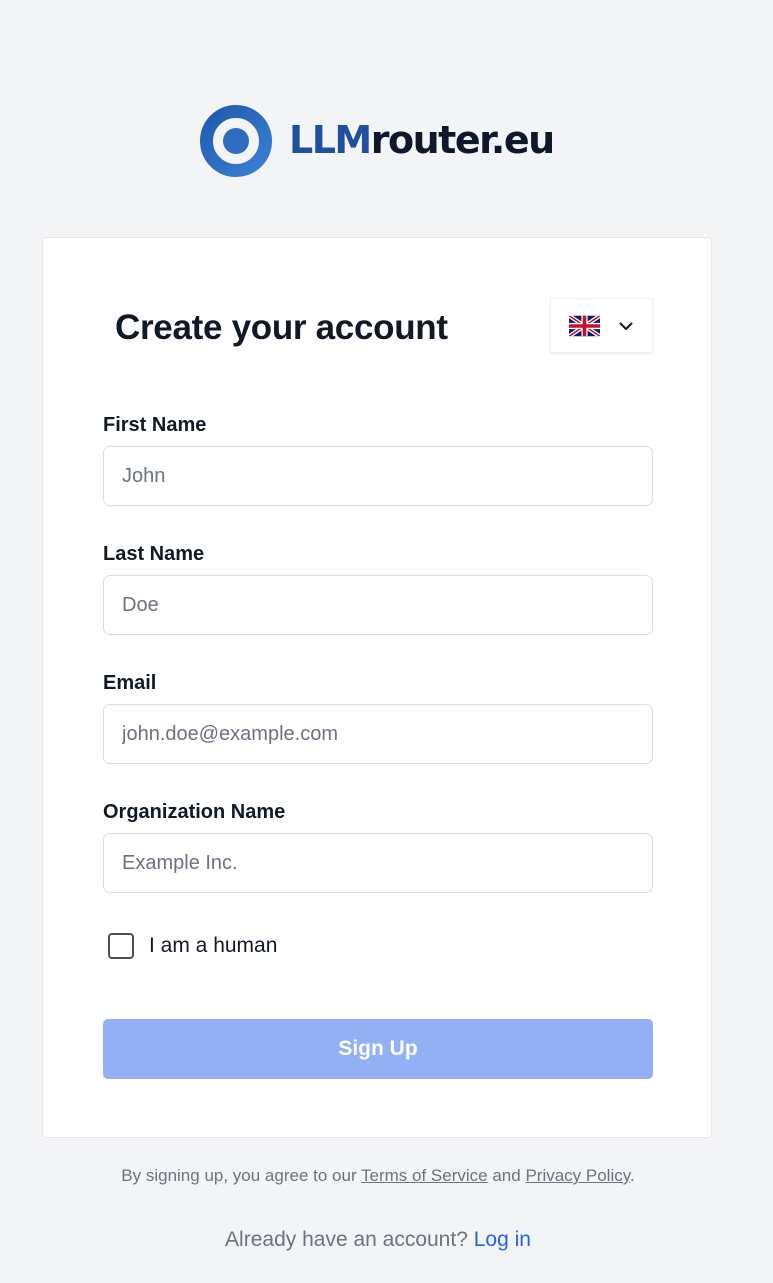 Image resolution: width=773 pixels, height=1283 pixels. I want to click on brand-name-primary: LLM, so click(330, 140).